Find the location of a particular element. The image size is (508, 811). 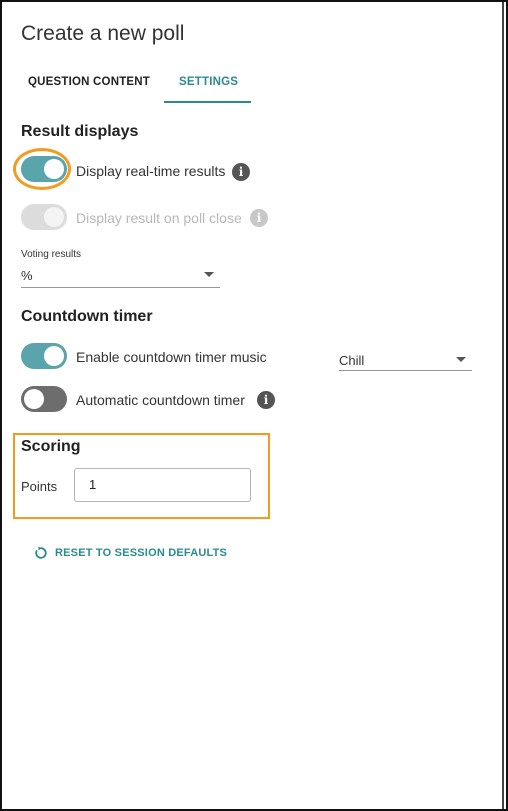

music-track-select: Chill is located at coordinates (405, 360).